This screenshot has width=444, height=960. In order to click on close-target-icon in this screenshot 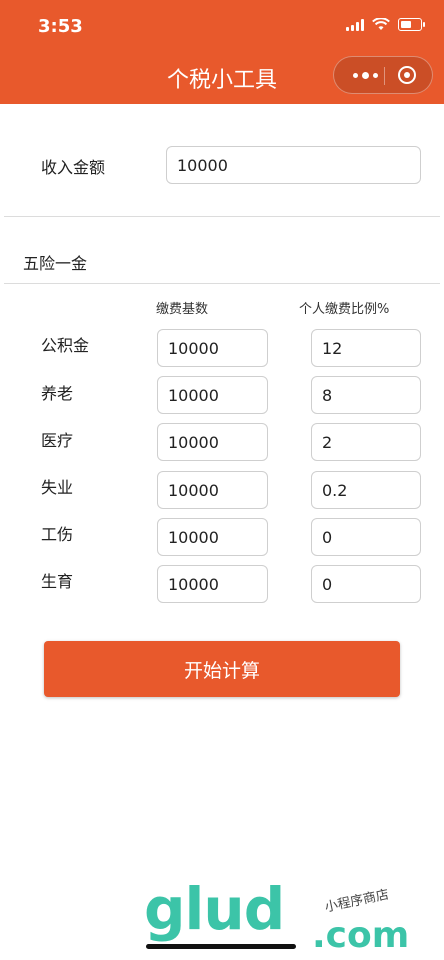, I will do `click(407, 75)`.